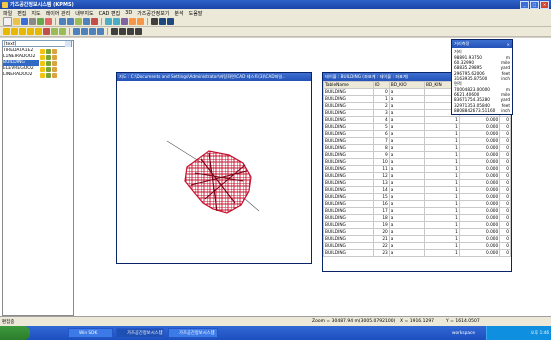  Describe the element at coordinates (417, 197) in the screenshot. I see `table-row: BUILDING 15 a 1 0.000 0` at that location.